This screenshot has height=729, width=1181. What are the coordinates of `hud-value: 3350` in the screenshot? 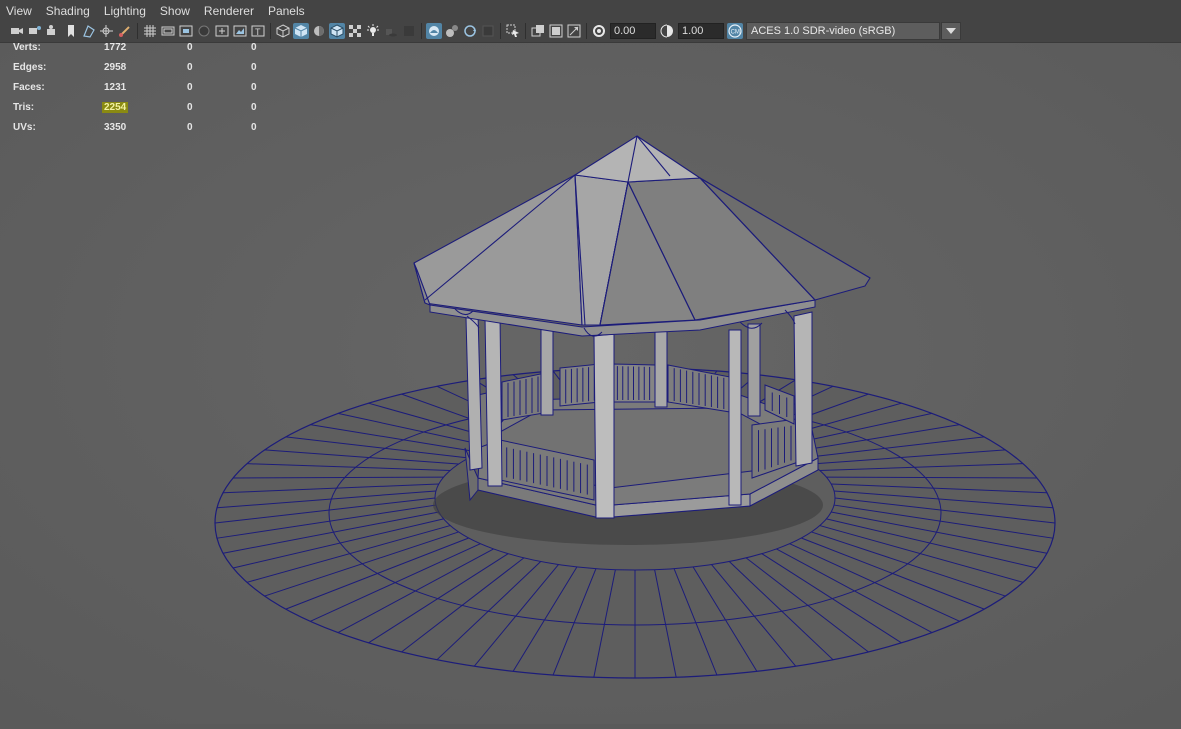 It's located at (115, 127).